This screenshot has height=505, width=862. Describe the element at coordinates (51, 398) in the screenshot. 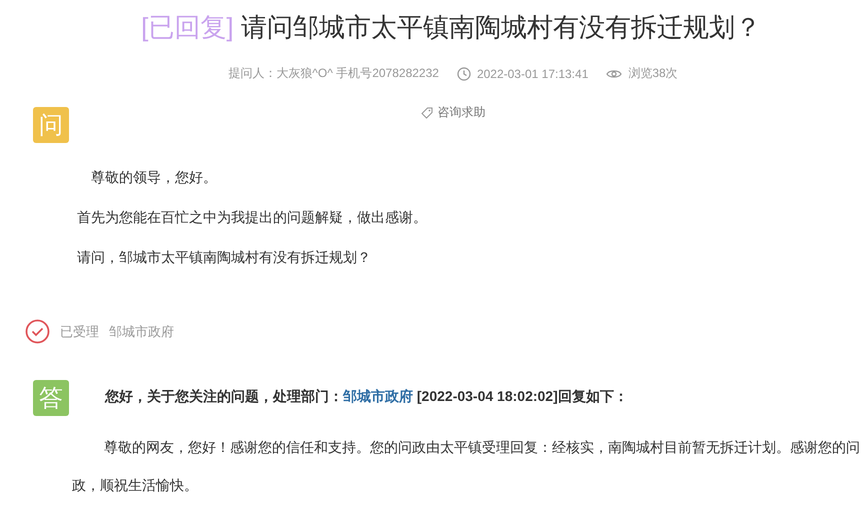

I see `answer-badge: 答` at that location.